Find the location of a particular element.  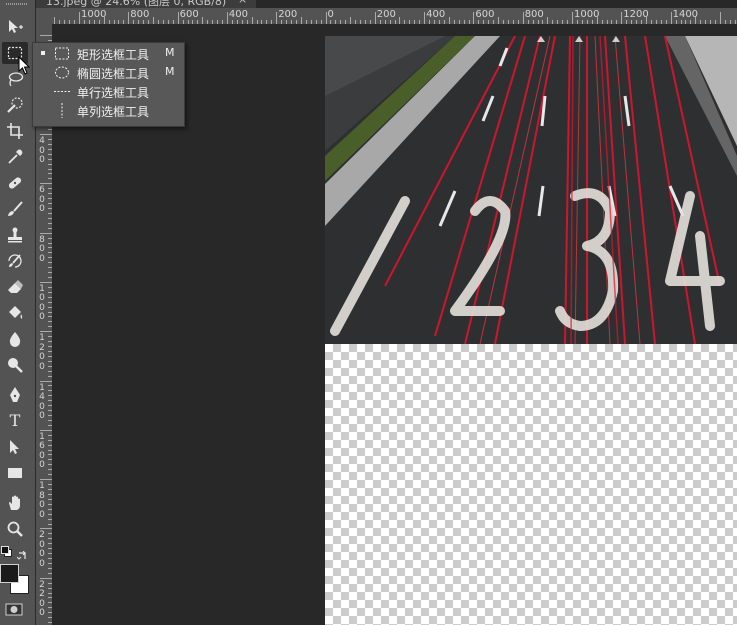

eraser-icon is located at coordinates (15, 286).